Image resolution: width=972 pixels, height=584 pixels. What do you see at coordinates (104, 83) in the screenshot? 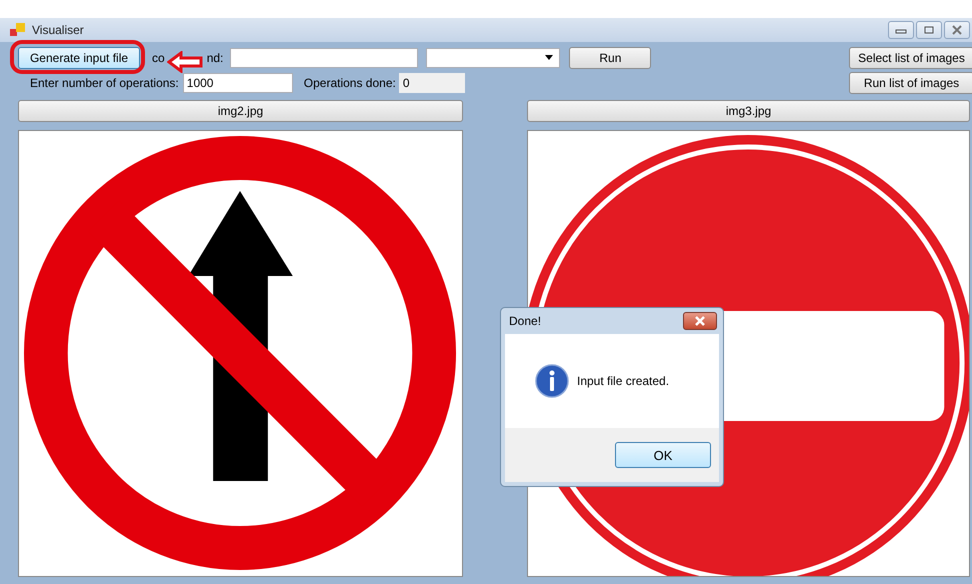
I see `operations-label: Enter number of operations:` at bounding box center [104, 83].